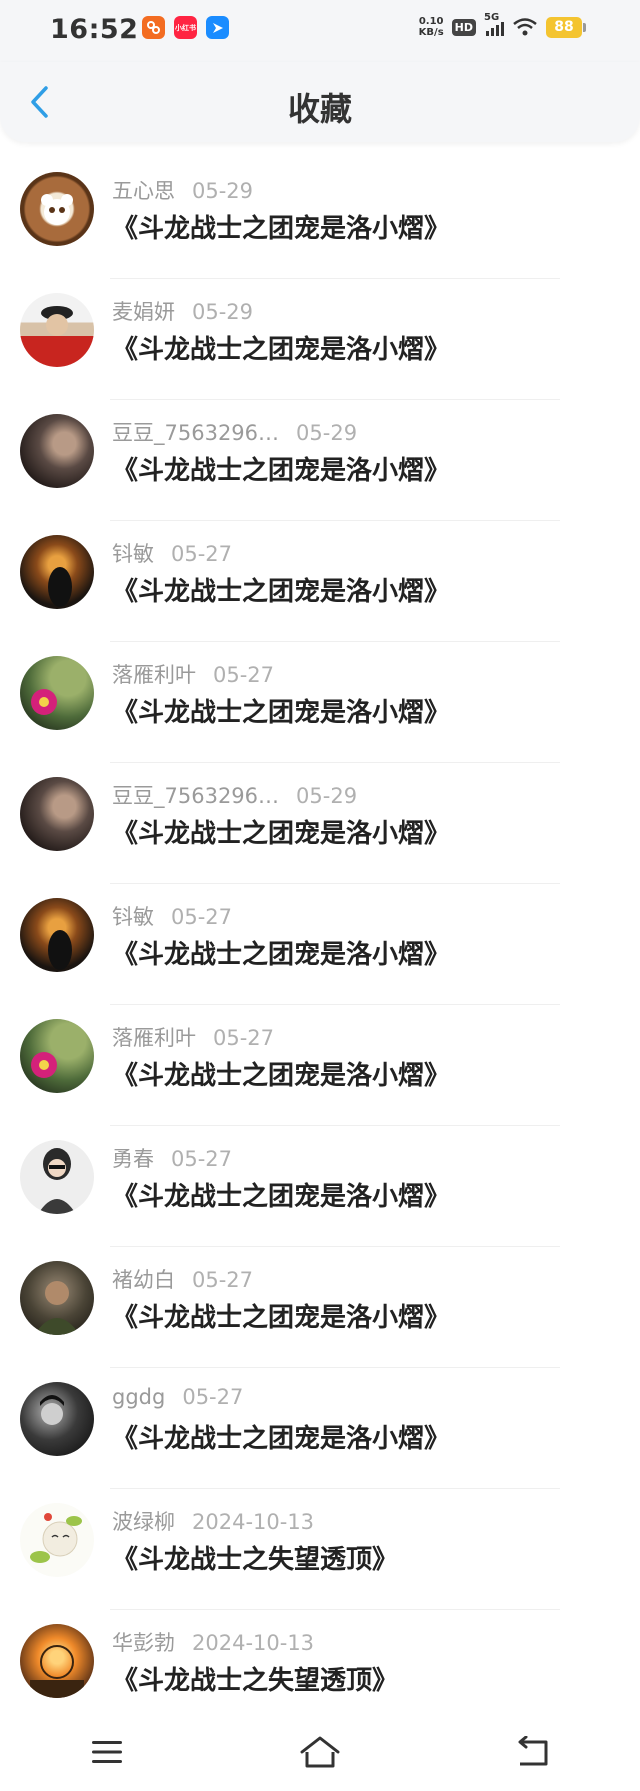 The image size is (640, 1791). I want to click on back-icon, so click(533, 1751).